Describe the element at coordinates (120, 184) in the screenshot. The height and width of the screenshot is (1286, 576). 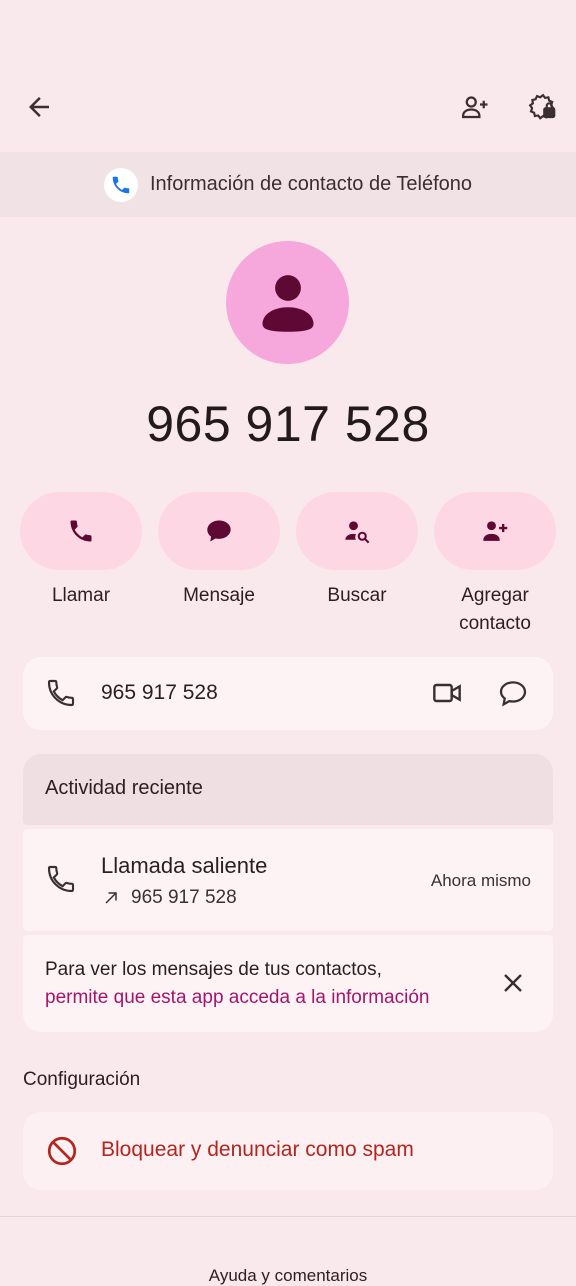
I see `phone-app-logo-icon` at that location.